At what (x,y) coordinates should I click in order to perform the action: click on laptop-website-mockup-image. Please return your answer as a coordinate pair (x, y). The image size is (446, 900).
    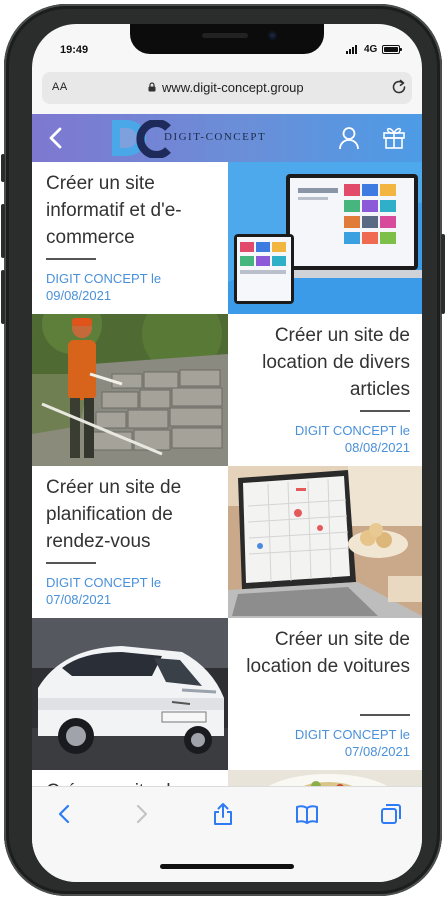
    Looking at the image, I should click on (325, 238).